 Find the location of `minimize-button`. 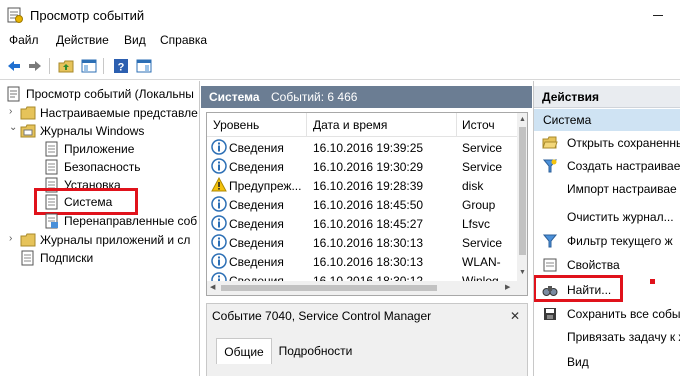

minimize-button is located at coordinates (658, 15).